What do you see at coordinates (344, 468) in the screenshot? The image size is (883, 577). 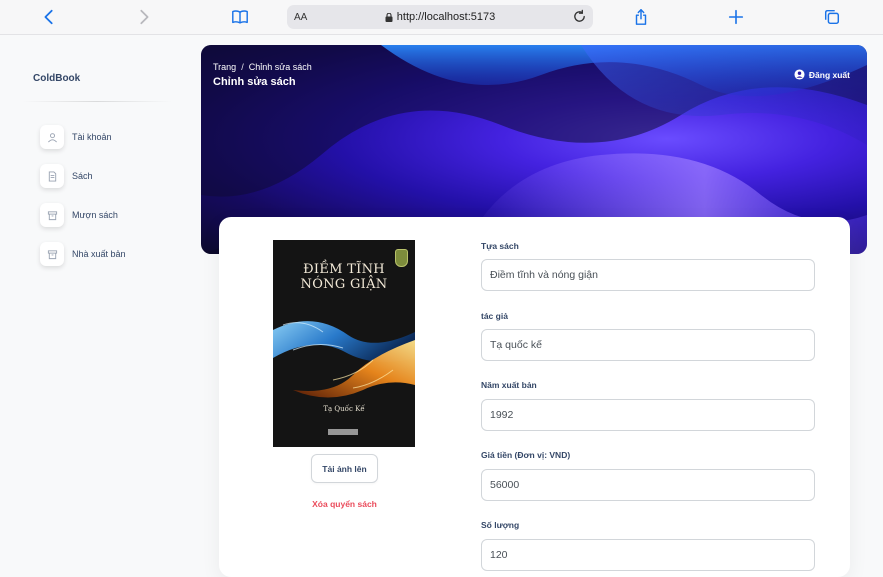 I see `upload-image-button: Tải ảnh lên` at bounding box center [344, 468].